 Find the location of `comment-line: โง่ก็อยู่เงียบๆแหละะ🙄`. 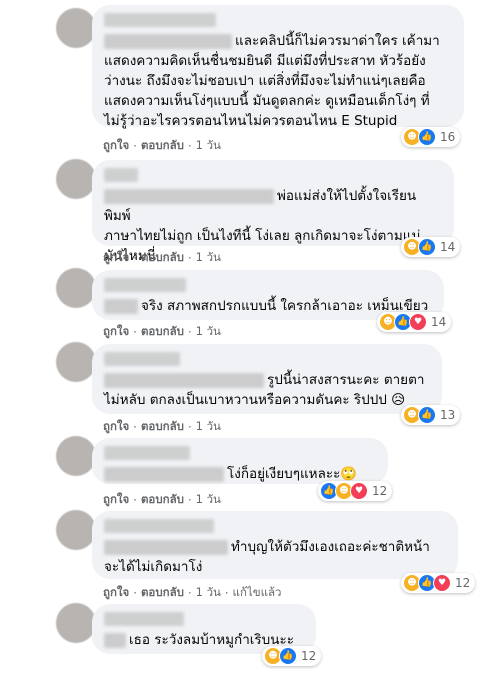

comment-line: โง่ก็อยู่เงียบๆแหละะ🙄 is located at coordinates (292, 474).